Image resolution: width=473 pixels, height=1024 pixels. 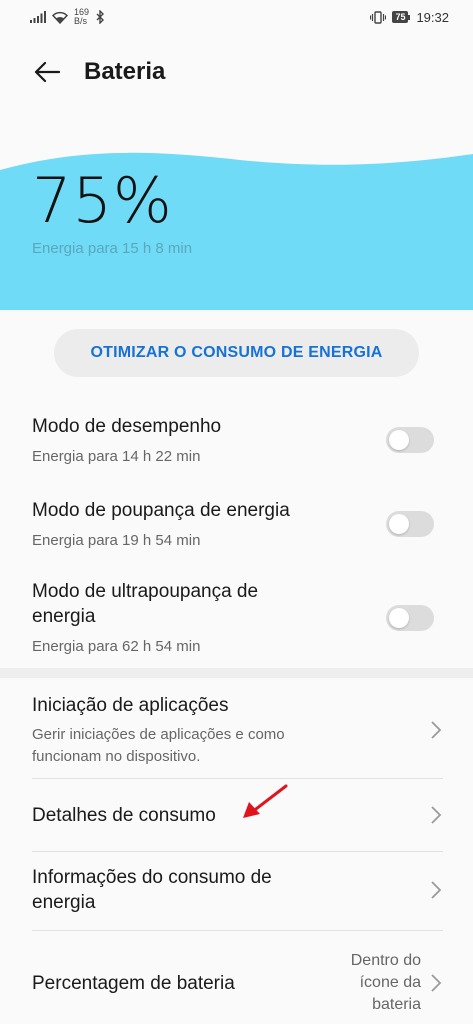 I want to click on battery-percentage-title: Percentagem de bateria, so click(x=133, y=983).